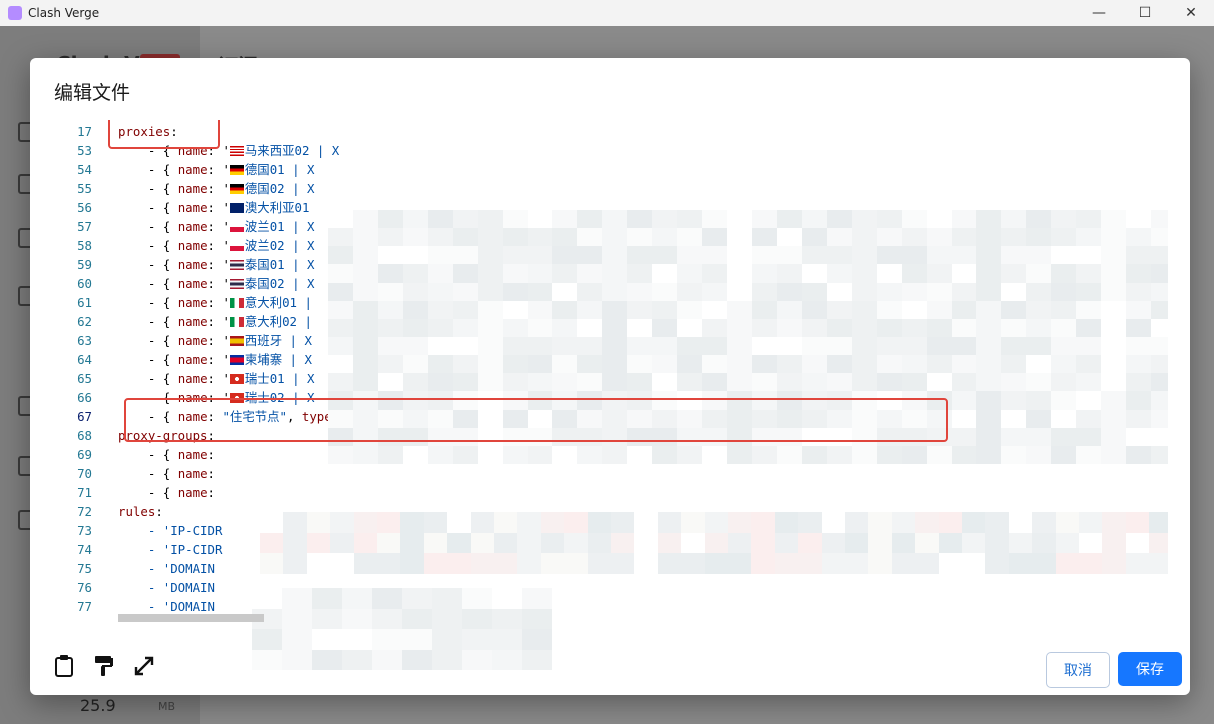 The width and height of the screenshot is (1214, 724). What do you see at coordinates (92, 93) in the screenshot?
I see `dialog-title: 编辑文件` at bounding box center [92, 93].